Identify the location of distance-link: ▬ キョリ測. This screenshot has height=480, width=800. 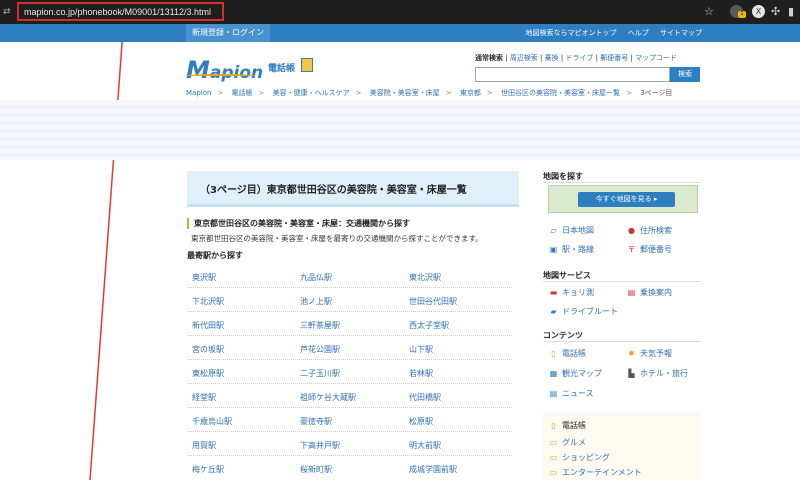
(571, 292).